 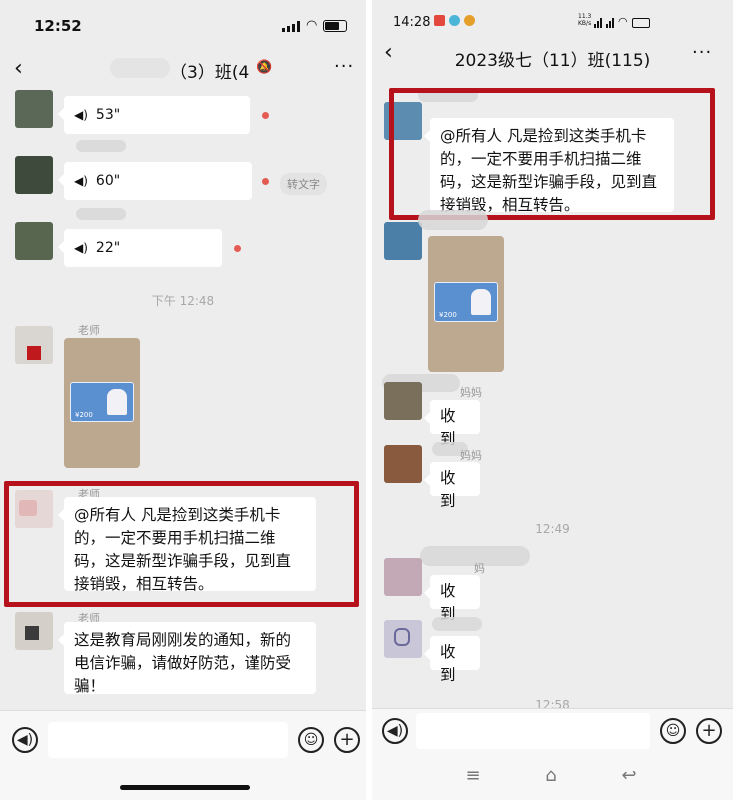 I want to click on chat-timestamp: 12:49, so click(x=552, y=529).